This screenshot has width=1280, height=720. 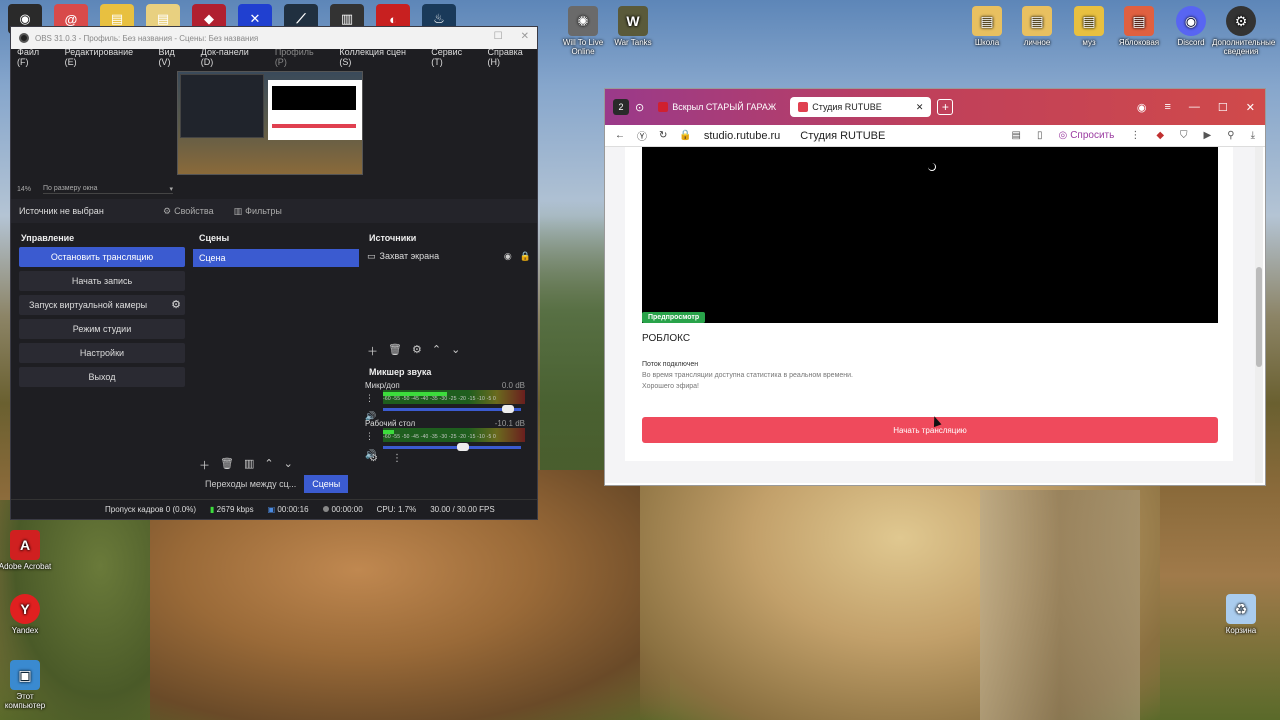 What do you see at coordinates (670, 386) in the screenshot?
I see `stream-wish: Хорошего эфира!` at bounding box center [670, 386].